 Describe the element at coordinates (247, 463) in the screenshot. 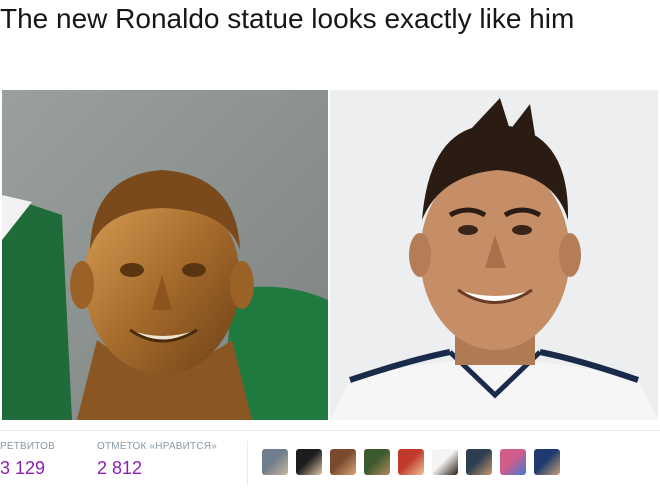

I see `stats-divider` at that location.